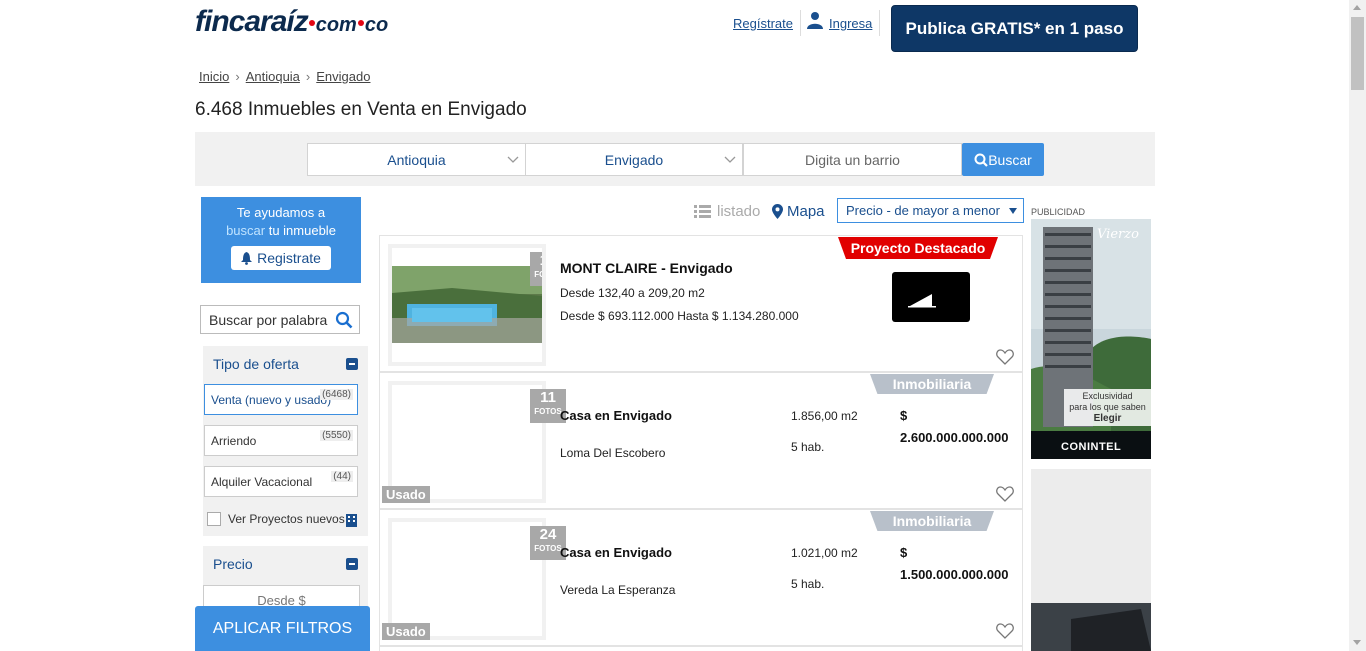 This screenshot has height=651, width=1366. What do you see at coordinates (824, 416) in the screenshot?
I see `listing-area: 1.856,00 m2` at bounding box center [824, 416].